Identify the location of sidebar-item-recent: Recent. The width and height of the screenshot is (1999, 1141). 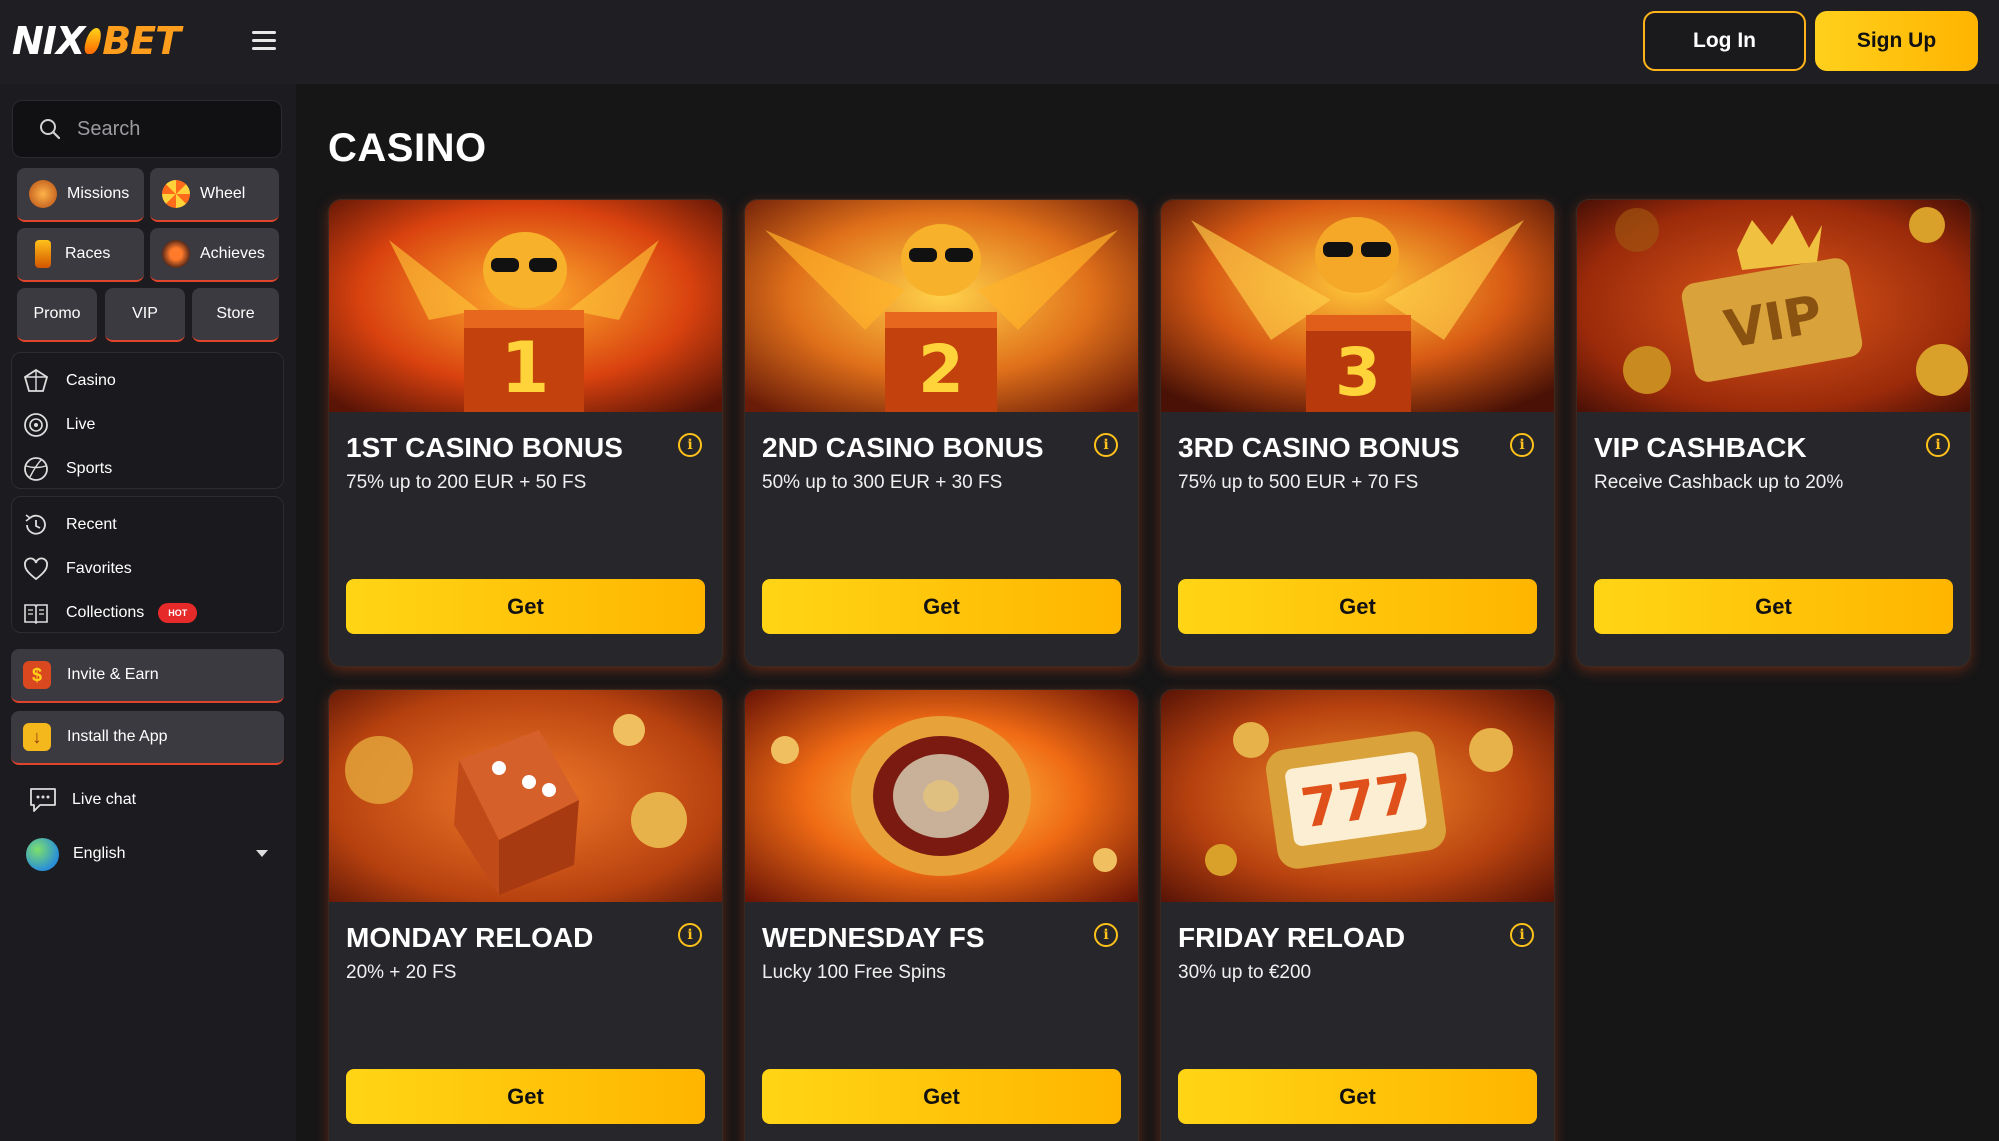
(69, 525).